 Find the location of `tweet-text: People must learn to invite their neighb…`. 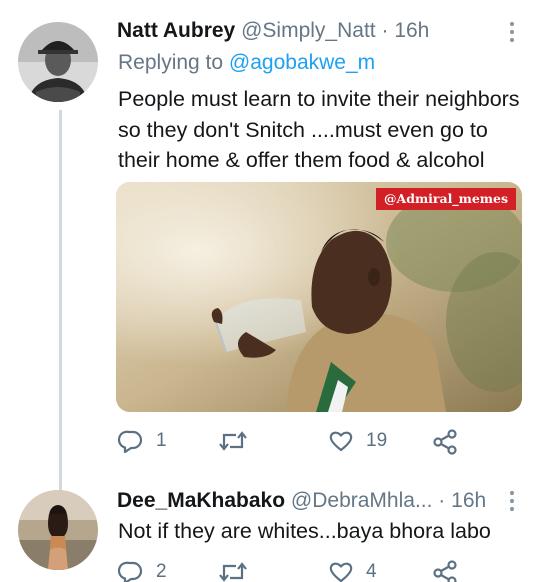

tweet-text: People must learn to invite their neighb… is located at coordinates (319, 130).